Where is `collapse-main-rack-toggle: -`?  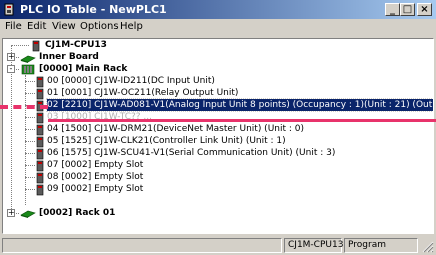 collapse-main-rack-toggle: - is located at coordinates (11, 69).